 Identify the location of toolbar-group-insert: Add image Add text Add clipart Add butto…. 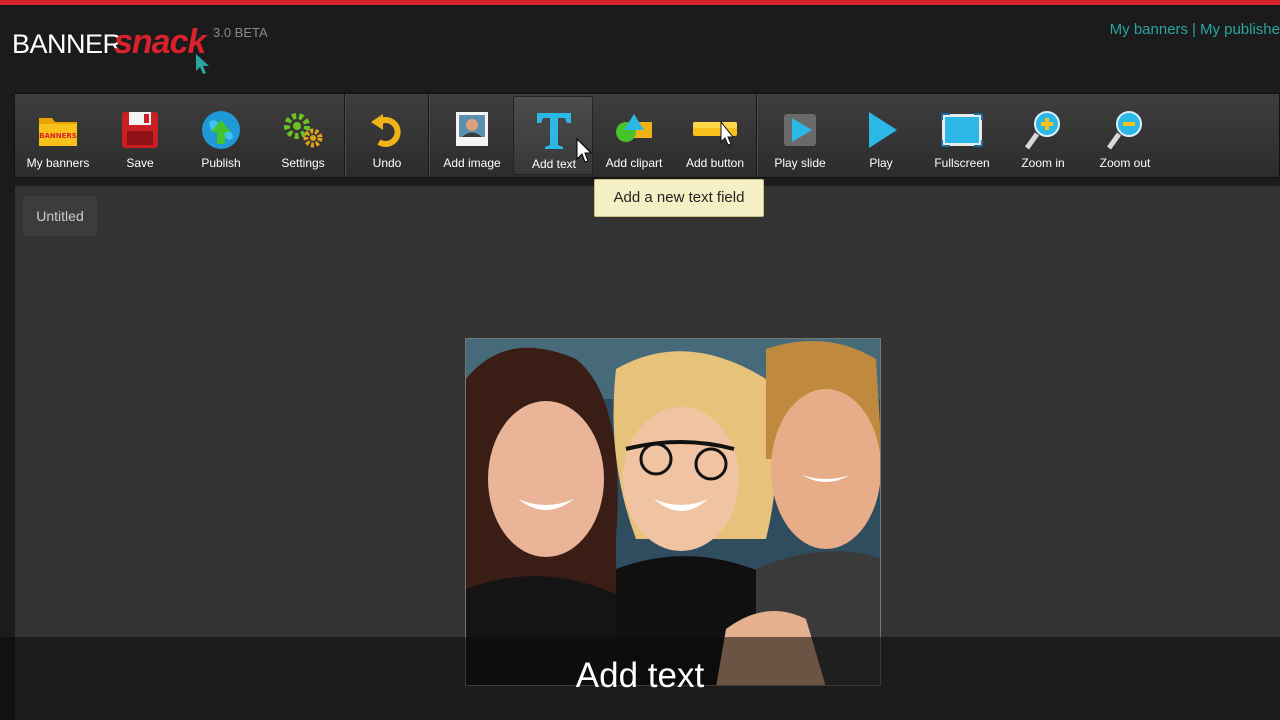
(593, 135).